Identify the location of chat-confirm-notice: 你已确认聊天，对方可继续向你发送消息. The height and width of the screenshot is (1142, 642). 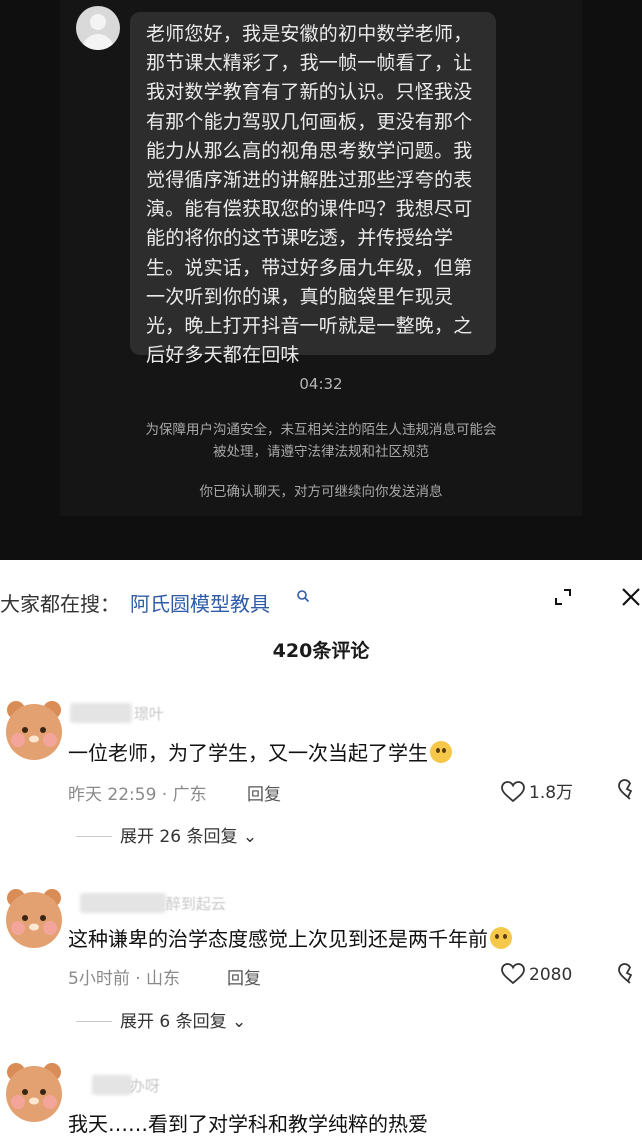
(321, 492).